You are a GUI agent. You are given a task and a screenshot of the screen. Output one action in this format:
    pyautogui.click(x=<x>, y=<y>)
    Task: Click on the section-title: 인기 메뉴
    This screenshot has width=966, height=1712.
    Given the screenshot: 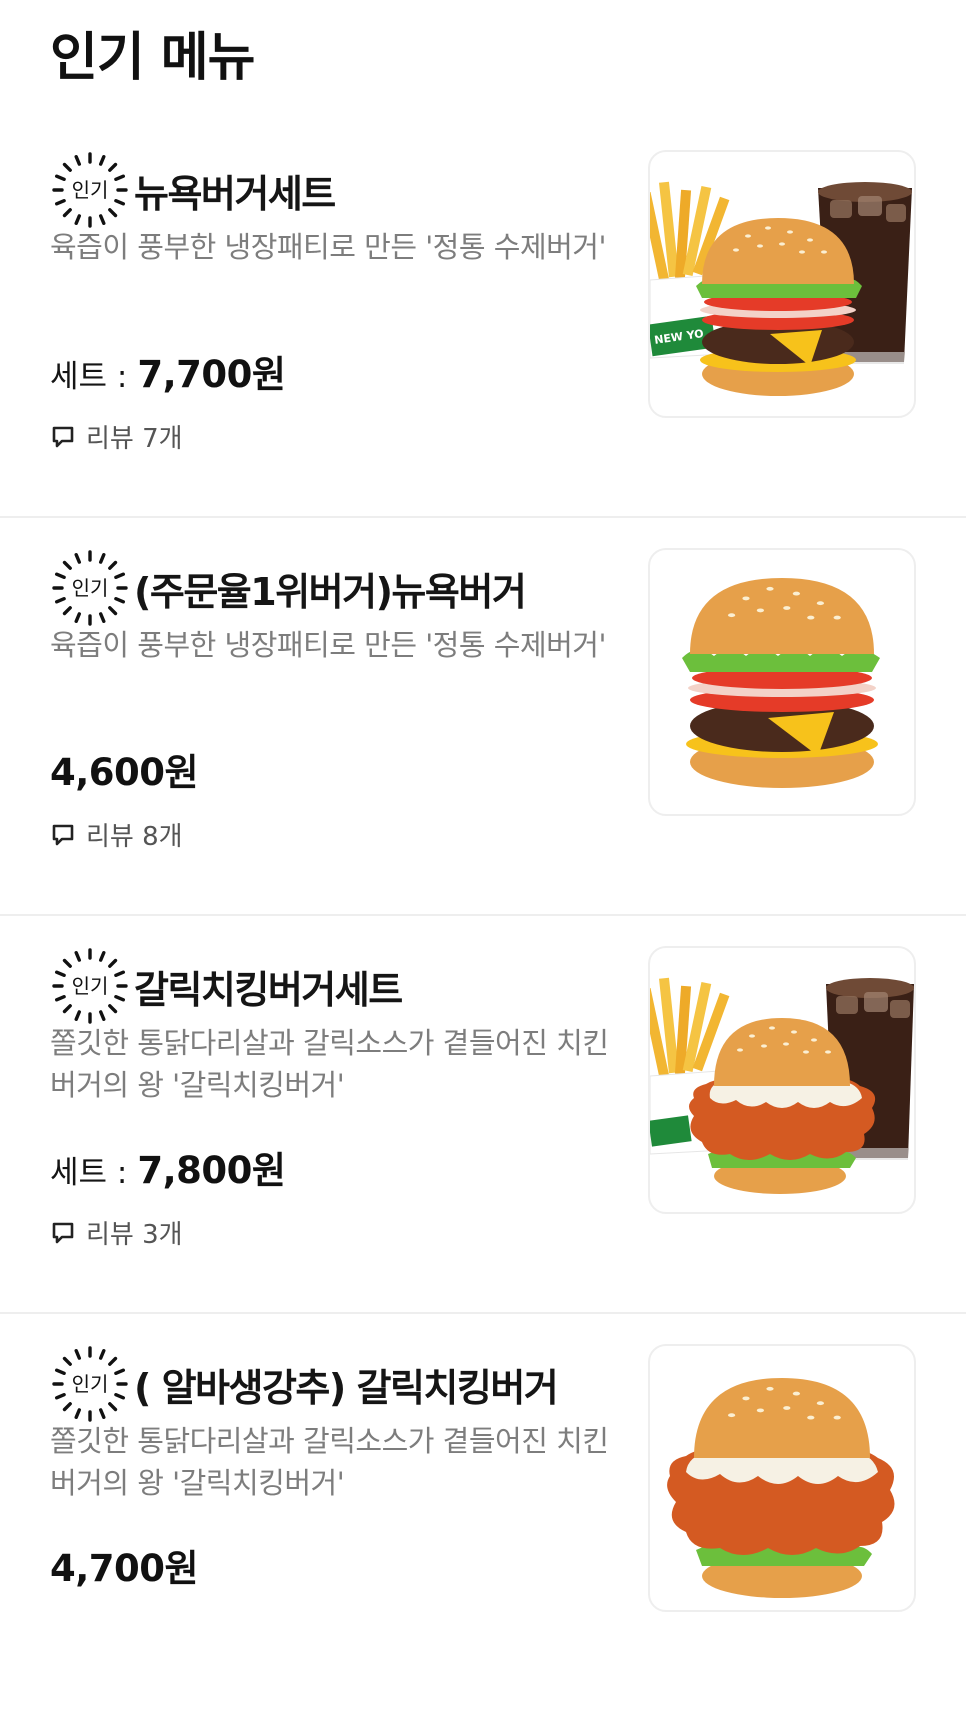 What is the action you would take?
    pyautogui.click(x=152, y=58)
    